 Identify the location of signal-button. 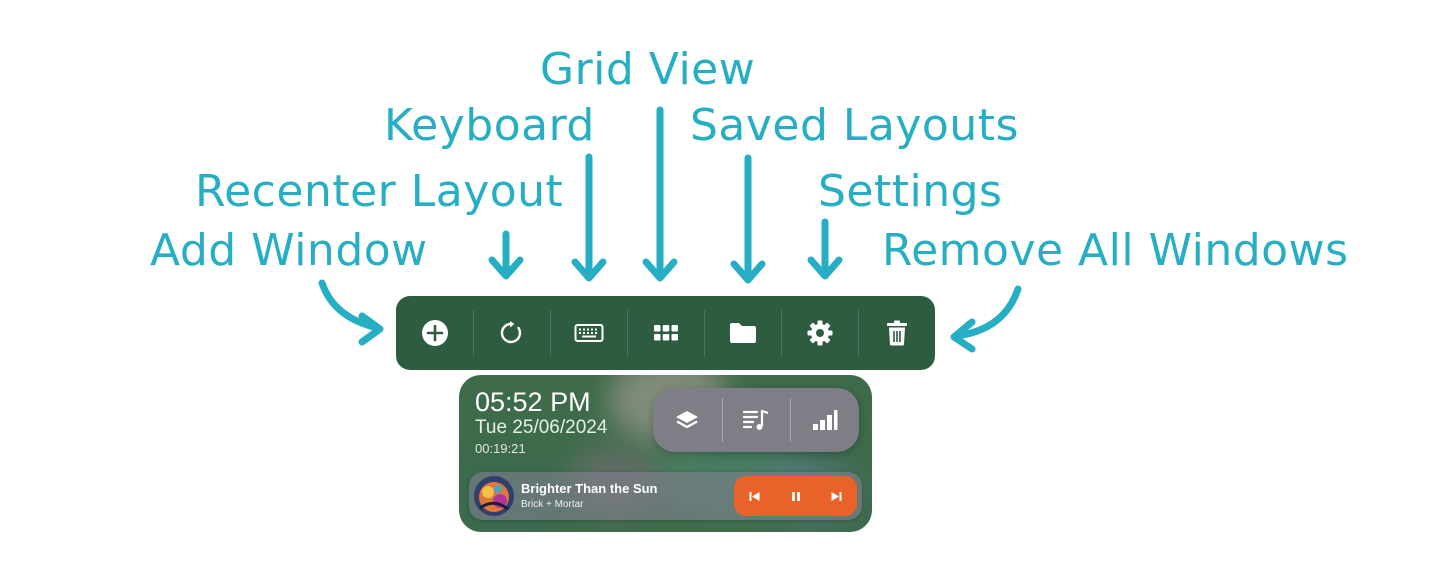
(824, 420).